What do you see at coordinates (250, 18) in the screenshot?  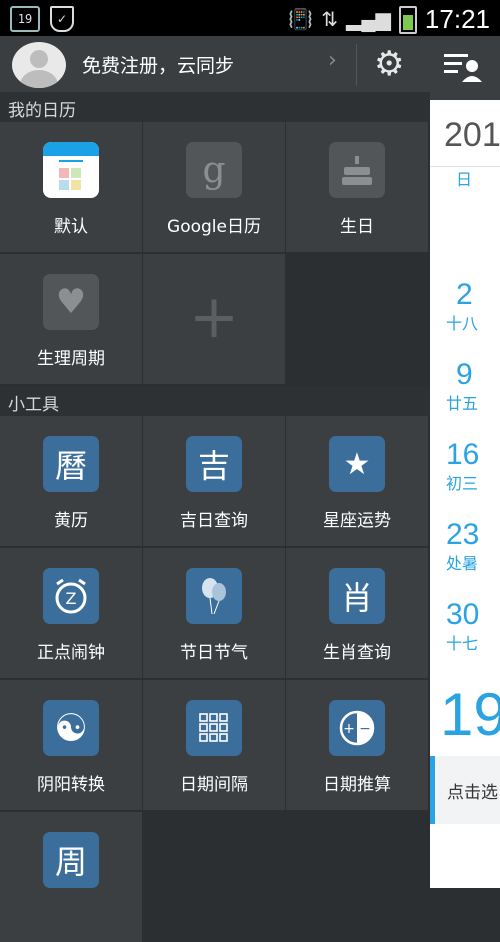 I see `status-bar: 19 ✓ 📳 ⇅ ▂▄▆ 17:21` at bounding box center [250, 18].